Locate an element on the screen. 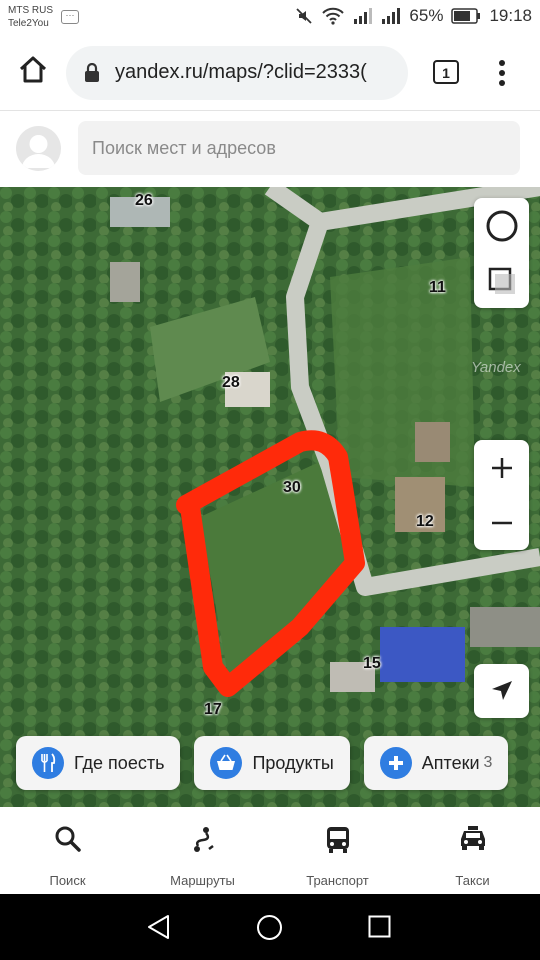 This screenshot has width=540, height=960. layers-icon is located at coordinates (501, 280).